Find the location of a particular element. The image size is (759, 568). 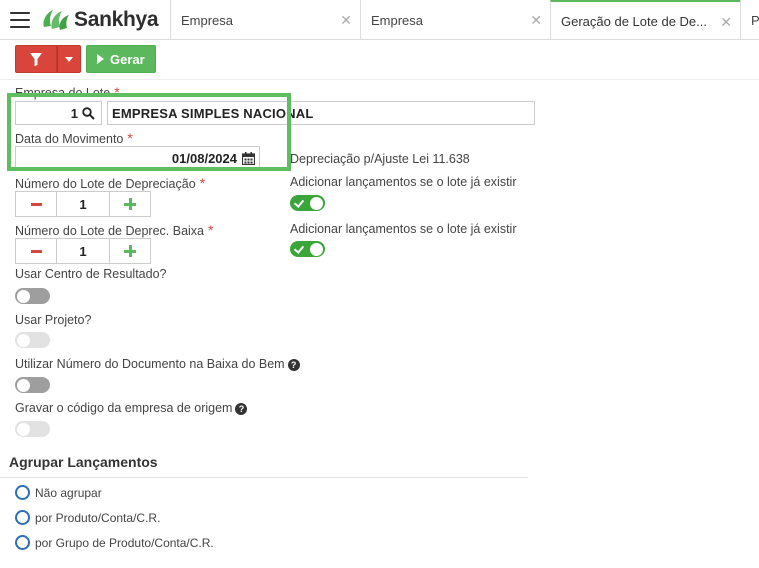

data-label-wrap: Data do Movimento * is located at coordinates (74, 138).